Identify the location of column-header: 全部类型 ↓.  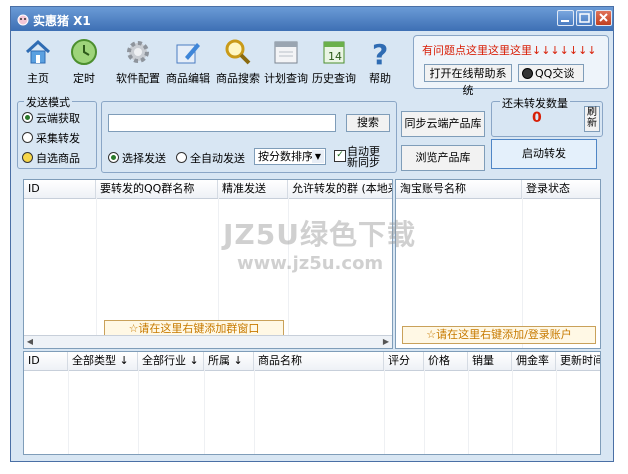
(103, 361).